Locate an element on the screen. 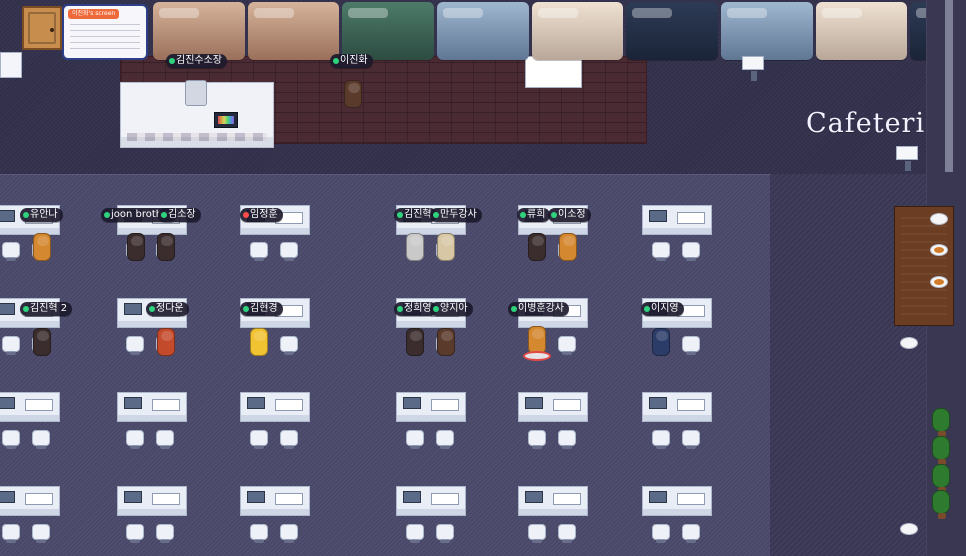 This screenshot has width=966, height=556. area-label: Cafeteria is located at coordinates (874, 123).